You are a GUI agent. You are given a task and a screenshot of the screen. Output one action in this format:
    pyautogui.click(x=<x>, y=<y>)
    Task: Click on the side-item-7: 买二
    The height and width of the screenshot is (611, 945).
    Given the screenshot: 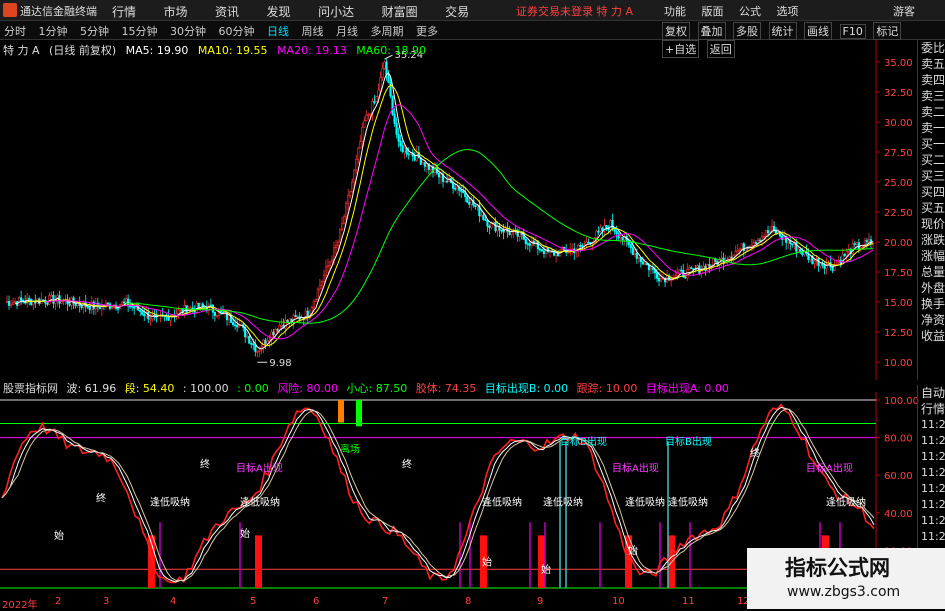 What is the action you would take?
    pyautogui.click(x=931, y=160)
    